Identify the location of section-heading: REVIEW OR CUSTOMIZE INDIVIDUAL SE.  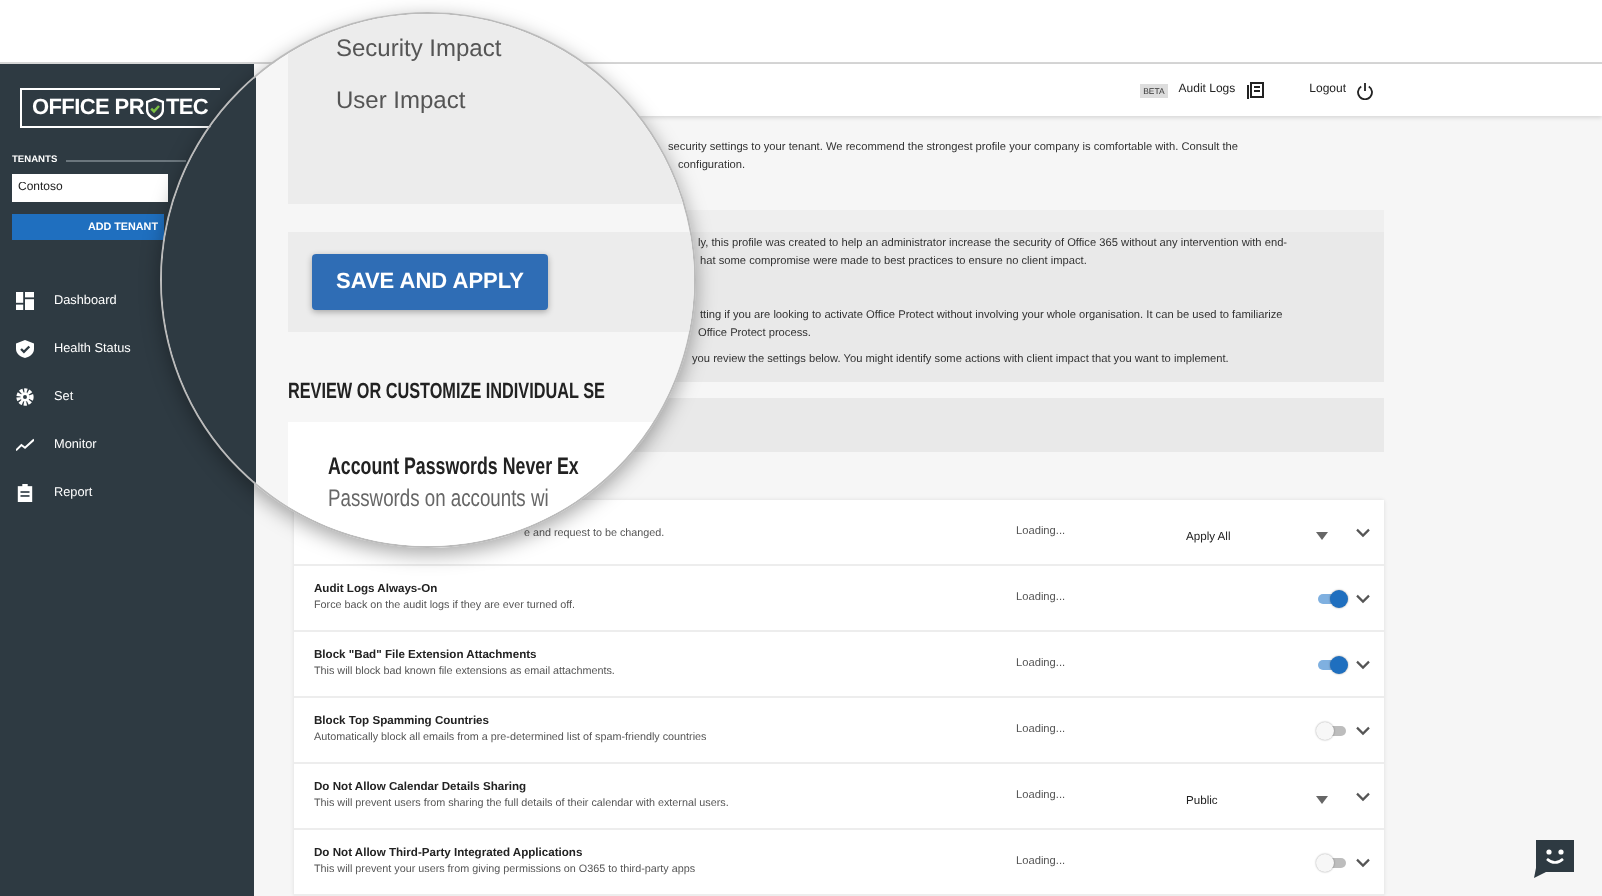
(446, 393).